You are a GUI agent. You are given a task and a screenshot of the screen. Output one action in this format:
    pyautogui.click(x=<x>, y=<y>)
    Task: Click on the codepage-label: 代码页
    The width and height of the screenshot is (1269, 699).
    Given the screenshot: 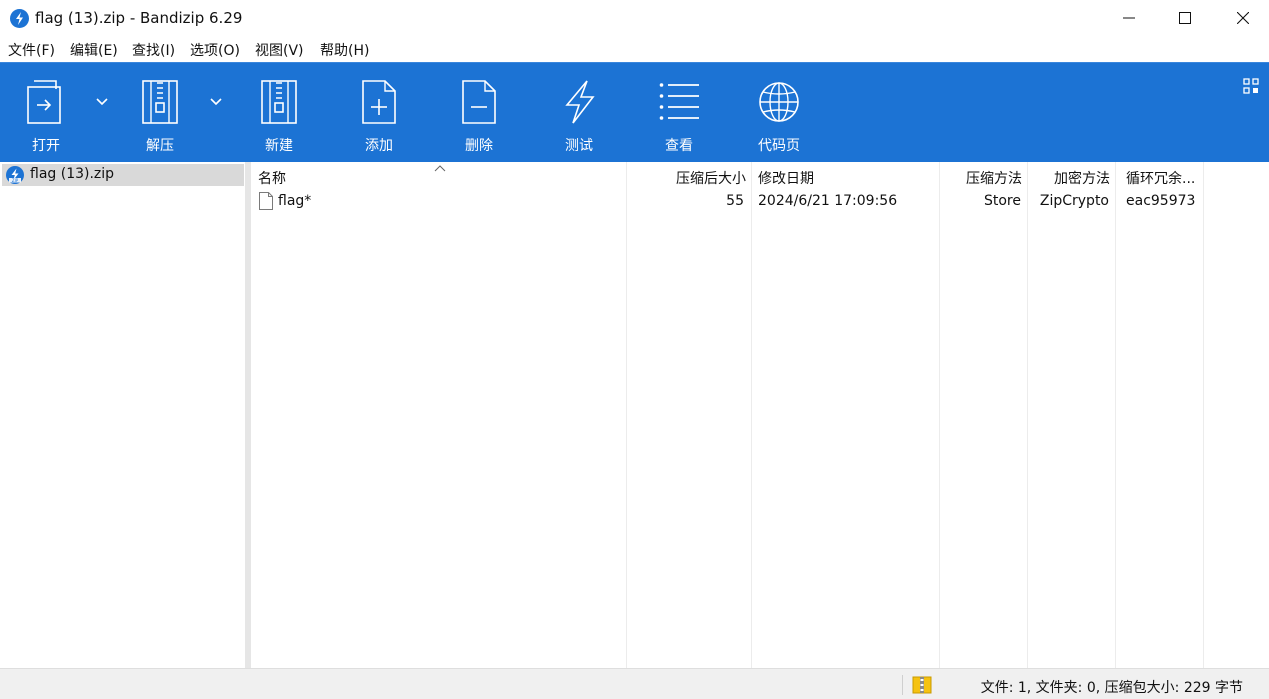 What is the action you would take?
    pyautogui.click(x=779, y=146)
    